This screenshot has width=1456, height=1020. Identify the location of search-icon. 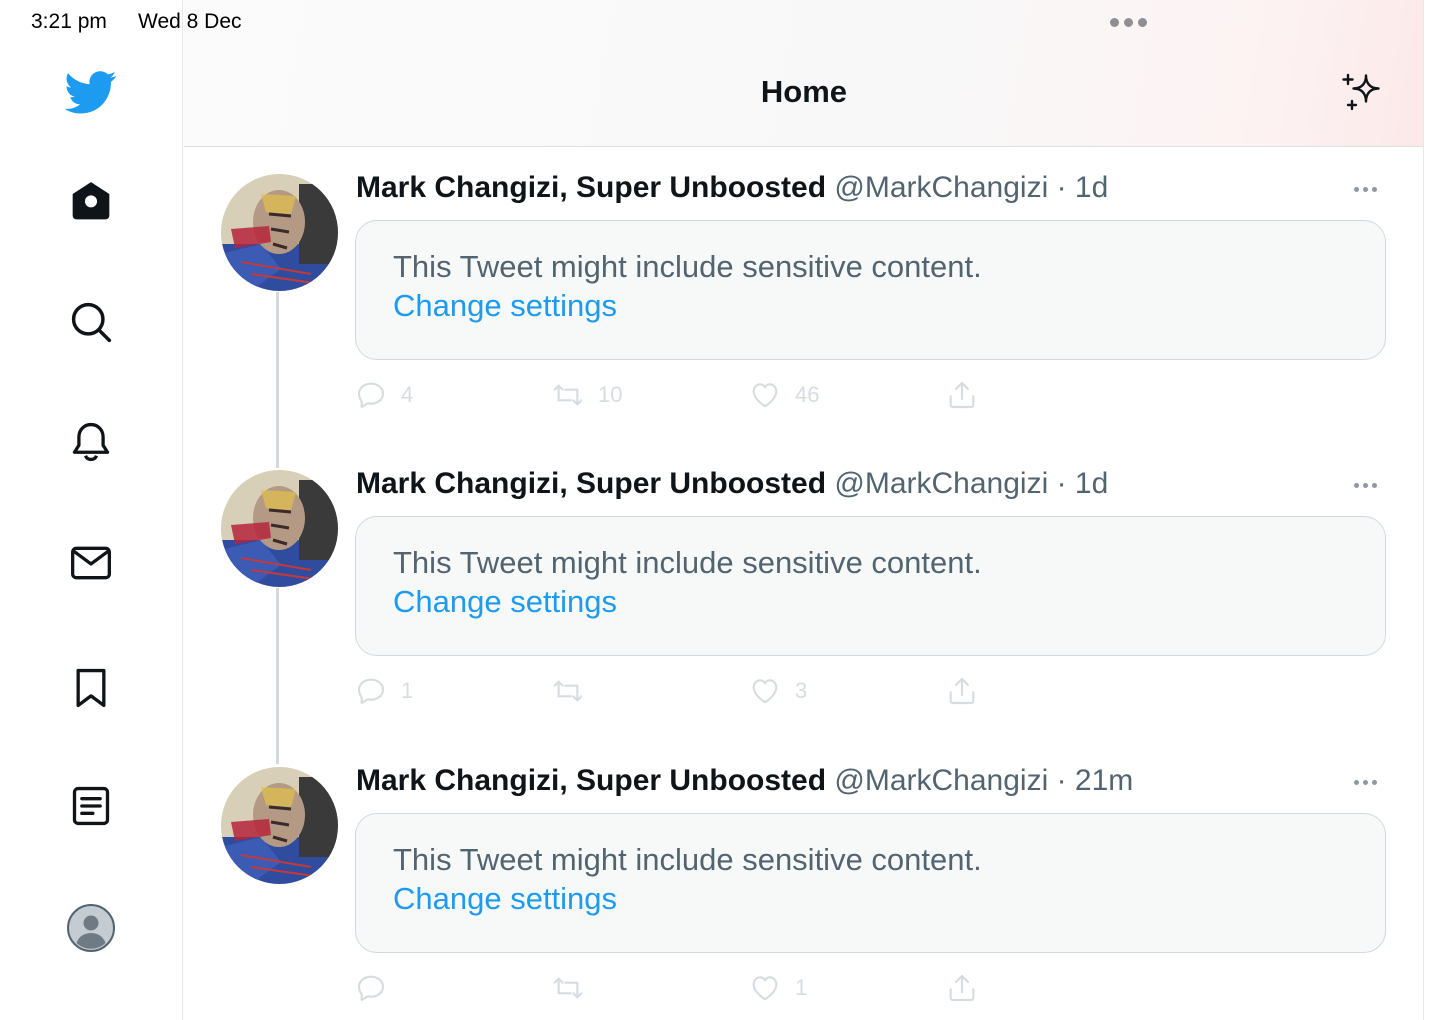
(91, 322).